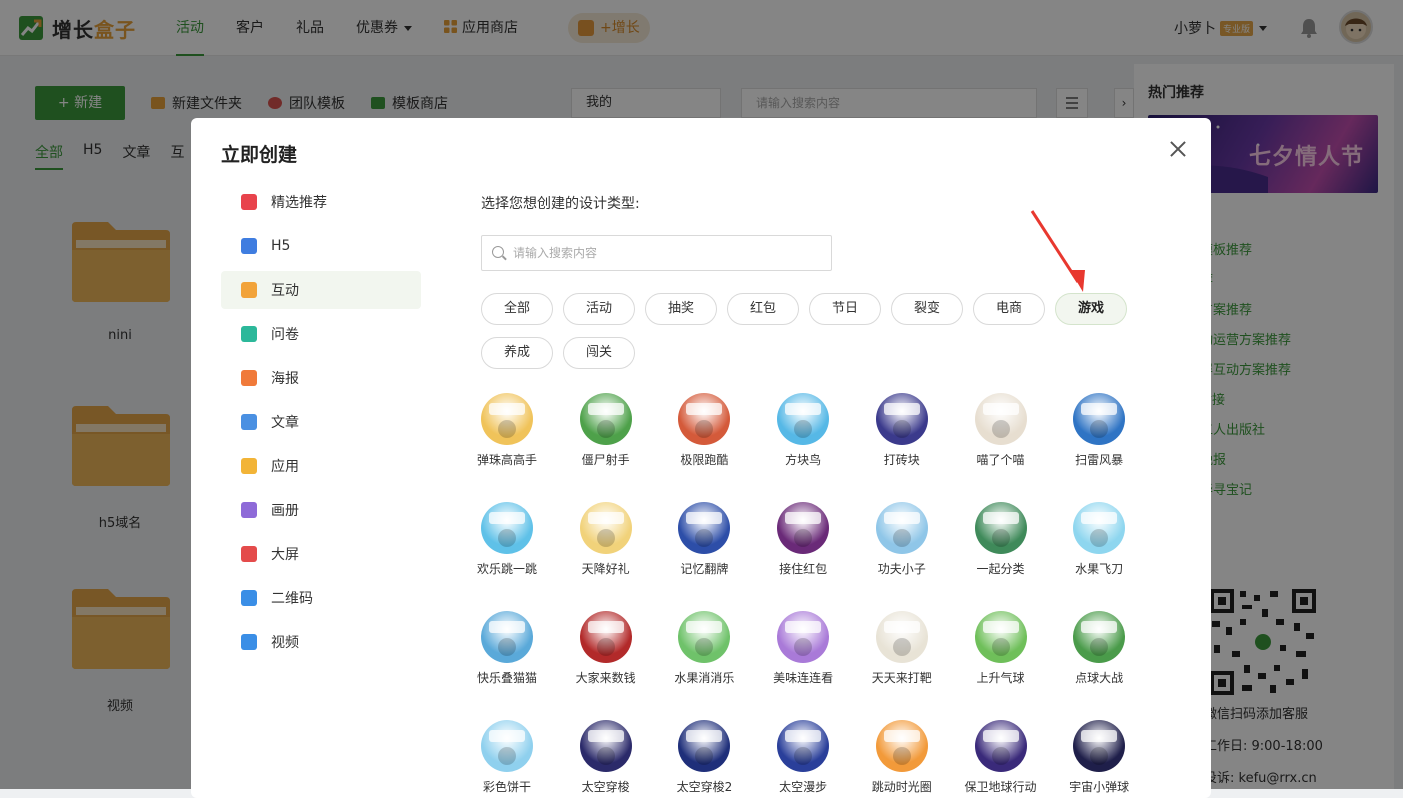  Describe the element at coordinates (1001, 539) in the screenshot. I see `game-template-item: 一起分类` at that location.